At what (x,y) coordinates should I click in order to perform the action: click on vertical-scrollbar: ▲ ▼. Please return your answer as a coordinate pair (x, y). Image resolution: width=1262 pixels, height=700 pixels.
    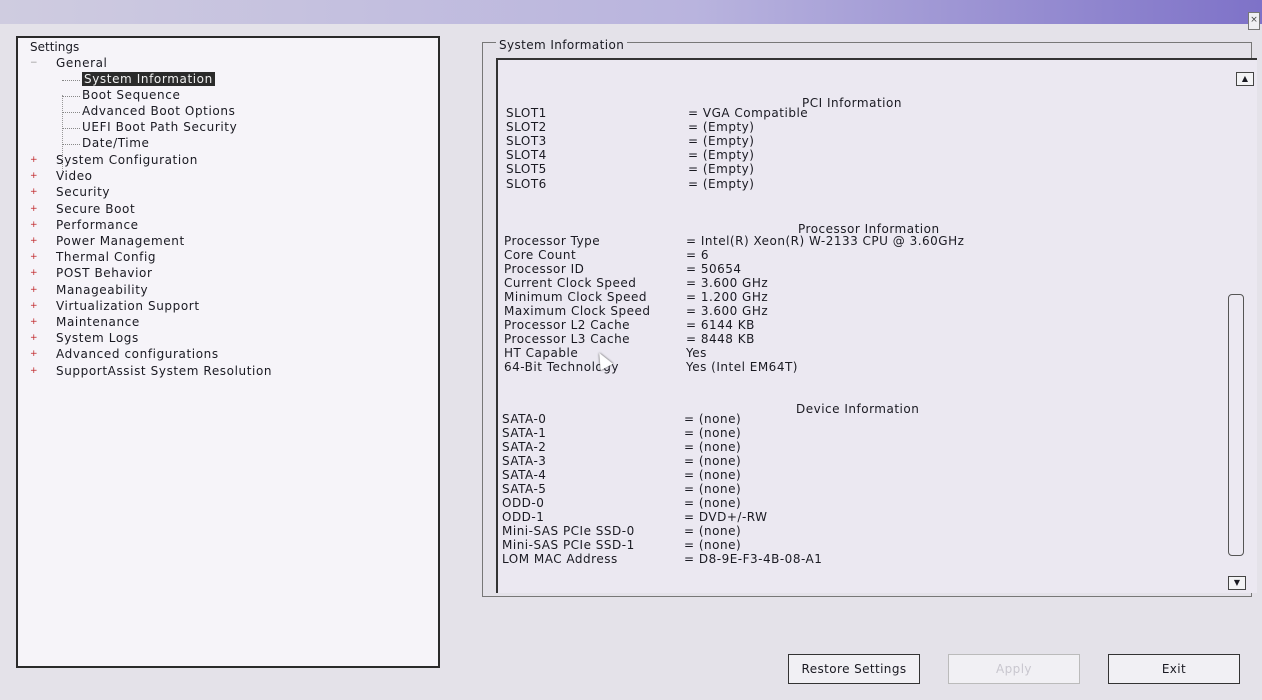
    Looking at the image, I should click on (1240, 331).